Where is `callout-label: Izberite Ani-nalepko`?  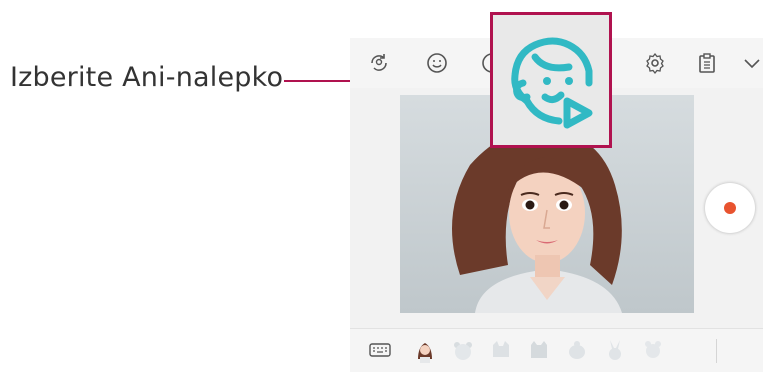 callout-label: Izberite Ani-nalepko is located at coordinates (147, 77).